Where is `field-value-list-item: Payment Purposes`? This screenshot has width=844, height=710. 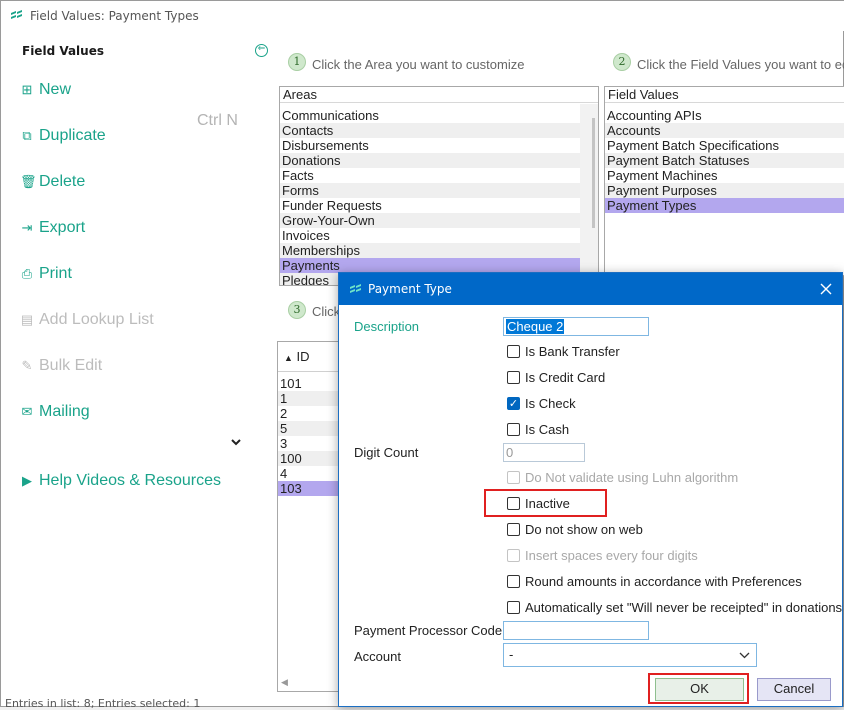
field-value-list-item: Payment Purposes is located at coordinates (724, 190).